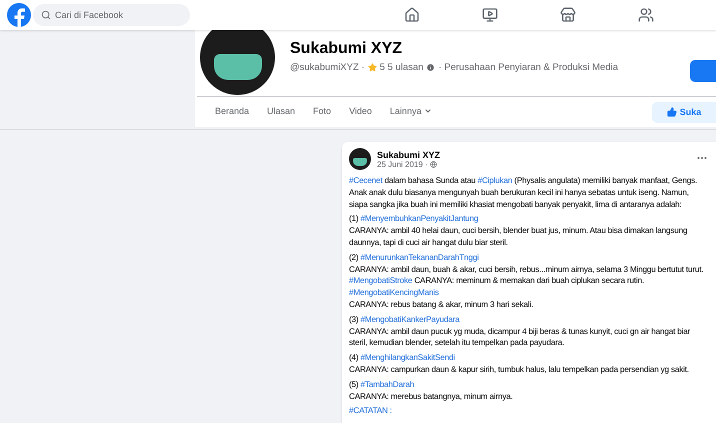  I want to click on hashtag-link: #MenyembuhkanPenyakitJantung, so click(419, 219).